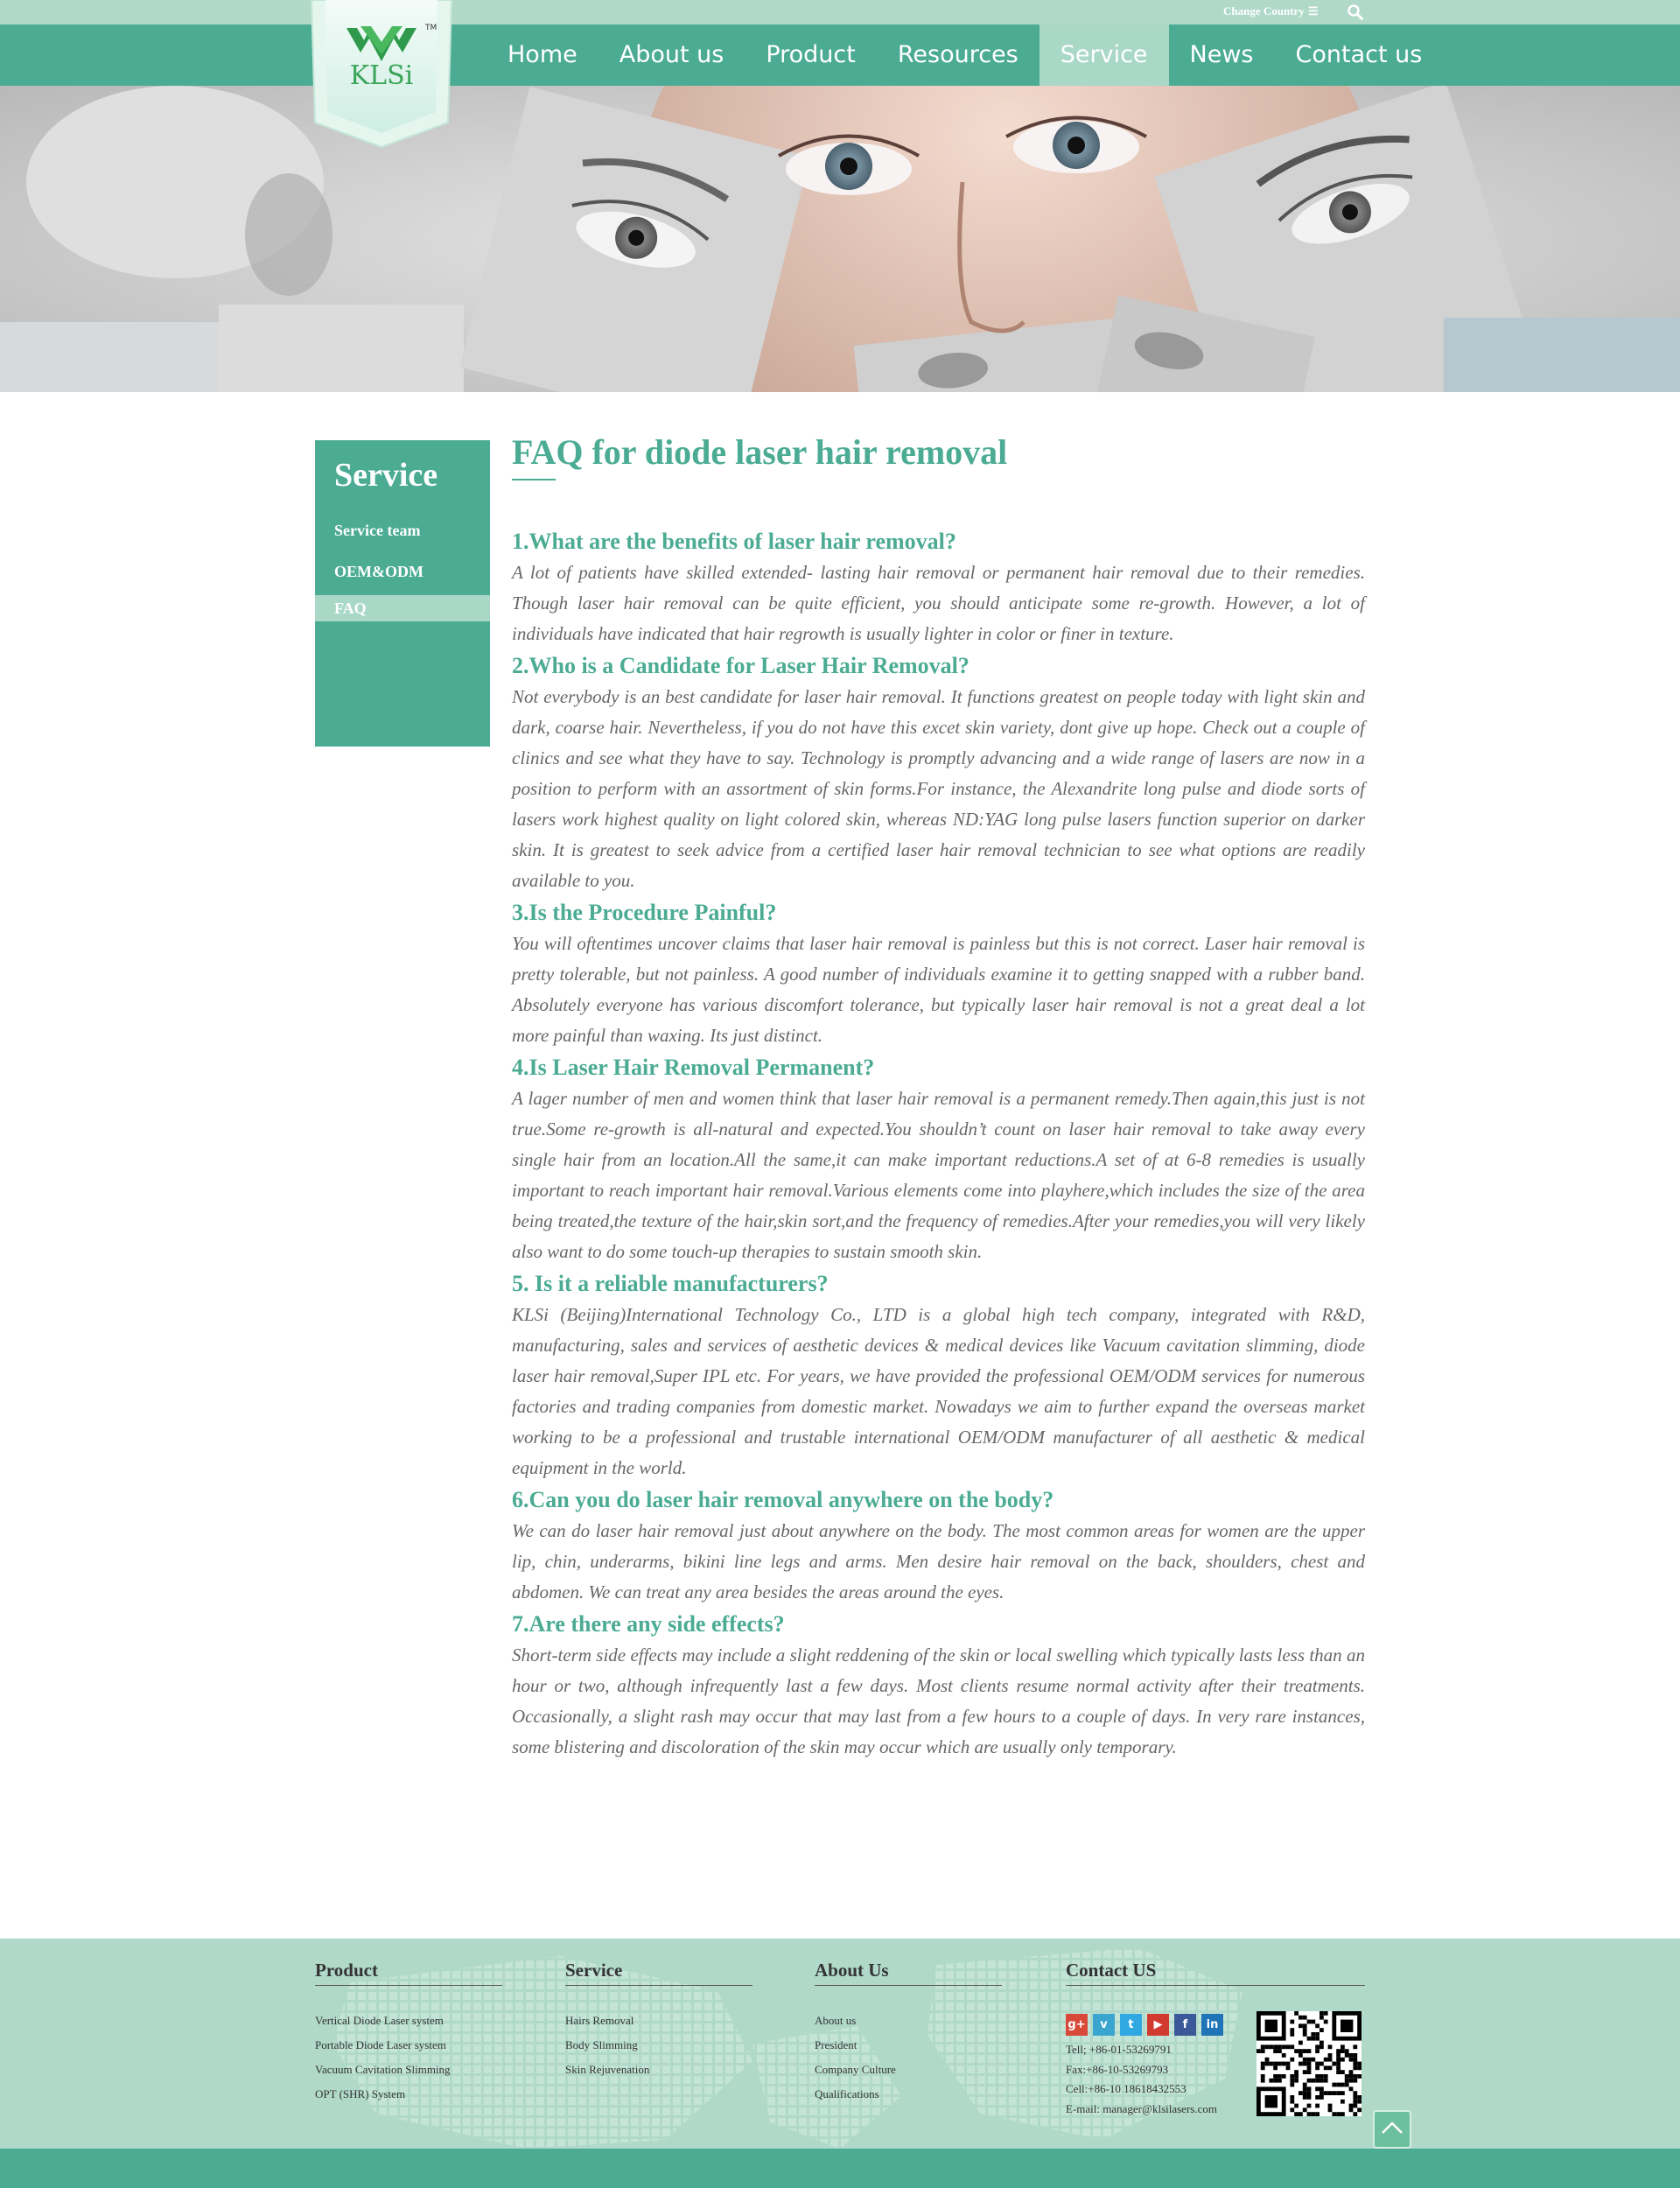 The image size is (1680, 2188). I want to click on sidebar-item-faq: FAQ, so click(402, 608).